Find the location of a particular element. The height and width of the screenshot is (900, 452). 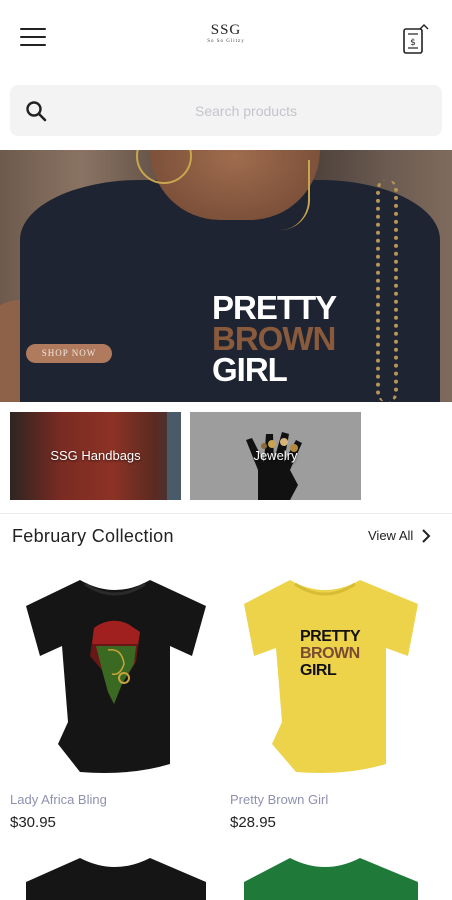

product-card: Lady Africa Bling $30.95 is located at coordinates (115, 701).